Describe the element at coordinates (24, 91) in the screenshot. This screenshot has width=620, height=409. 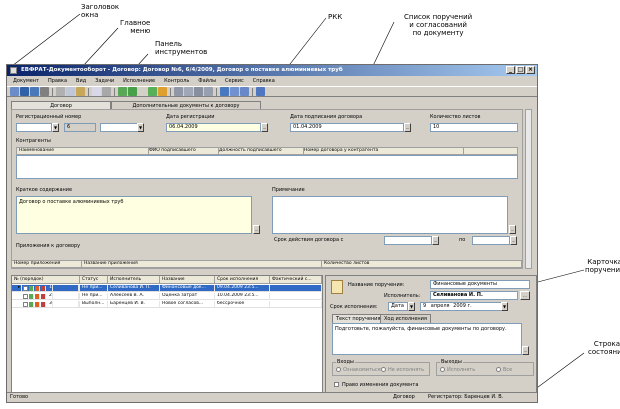
I see `save-icon` at that location.